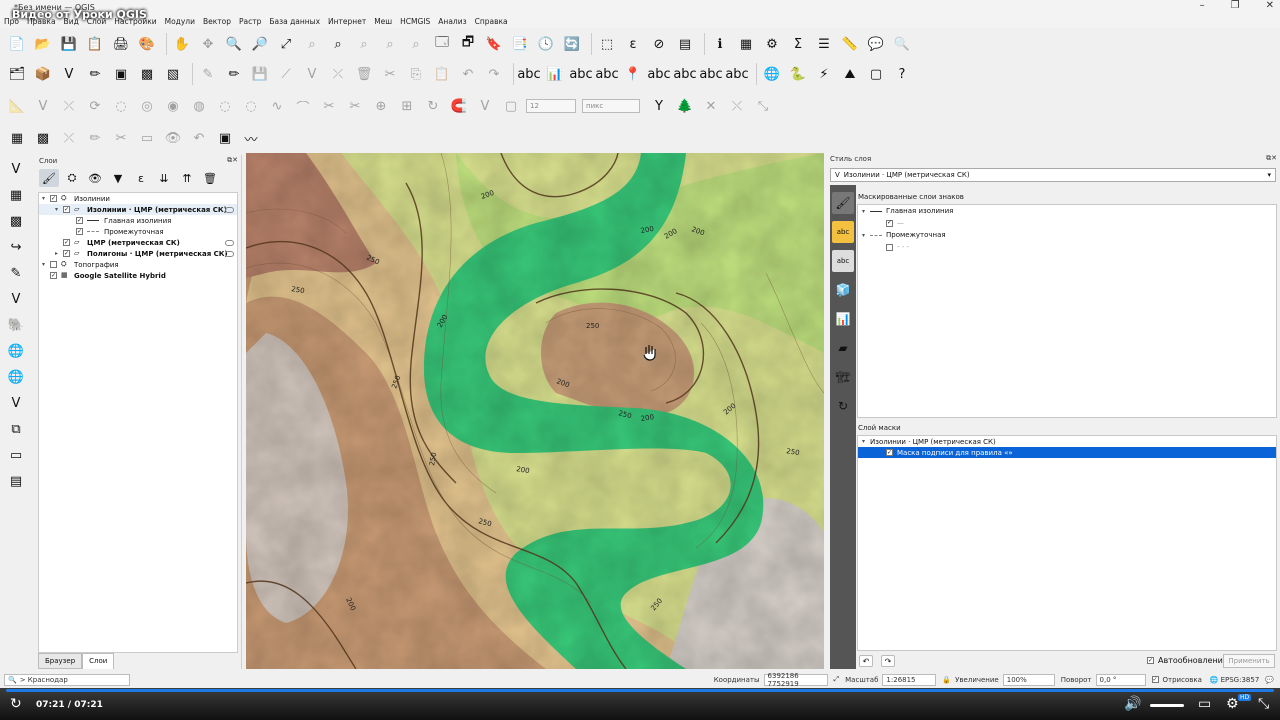 The height and width of the screenshot is (720, 1280). Describe the element at coordinates (1263, 704) in the screenshot. I see `fullscreen-icon: ⤡` at that location.